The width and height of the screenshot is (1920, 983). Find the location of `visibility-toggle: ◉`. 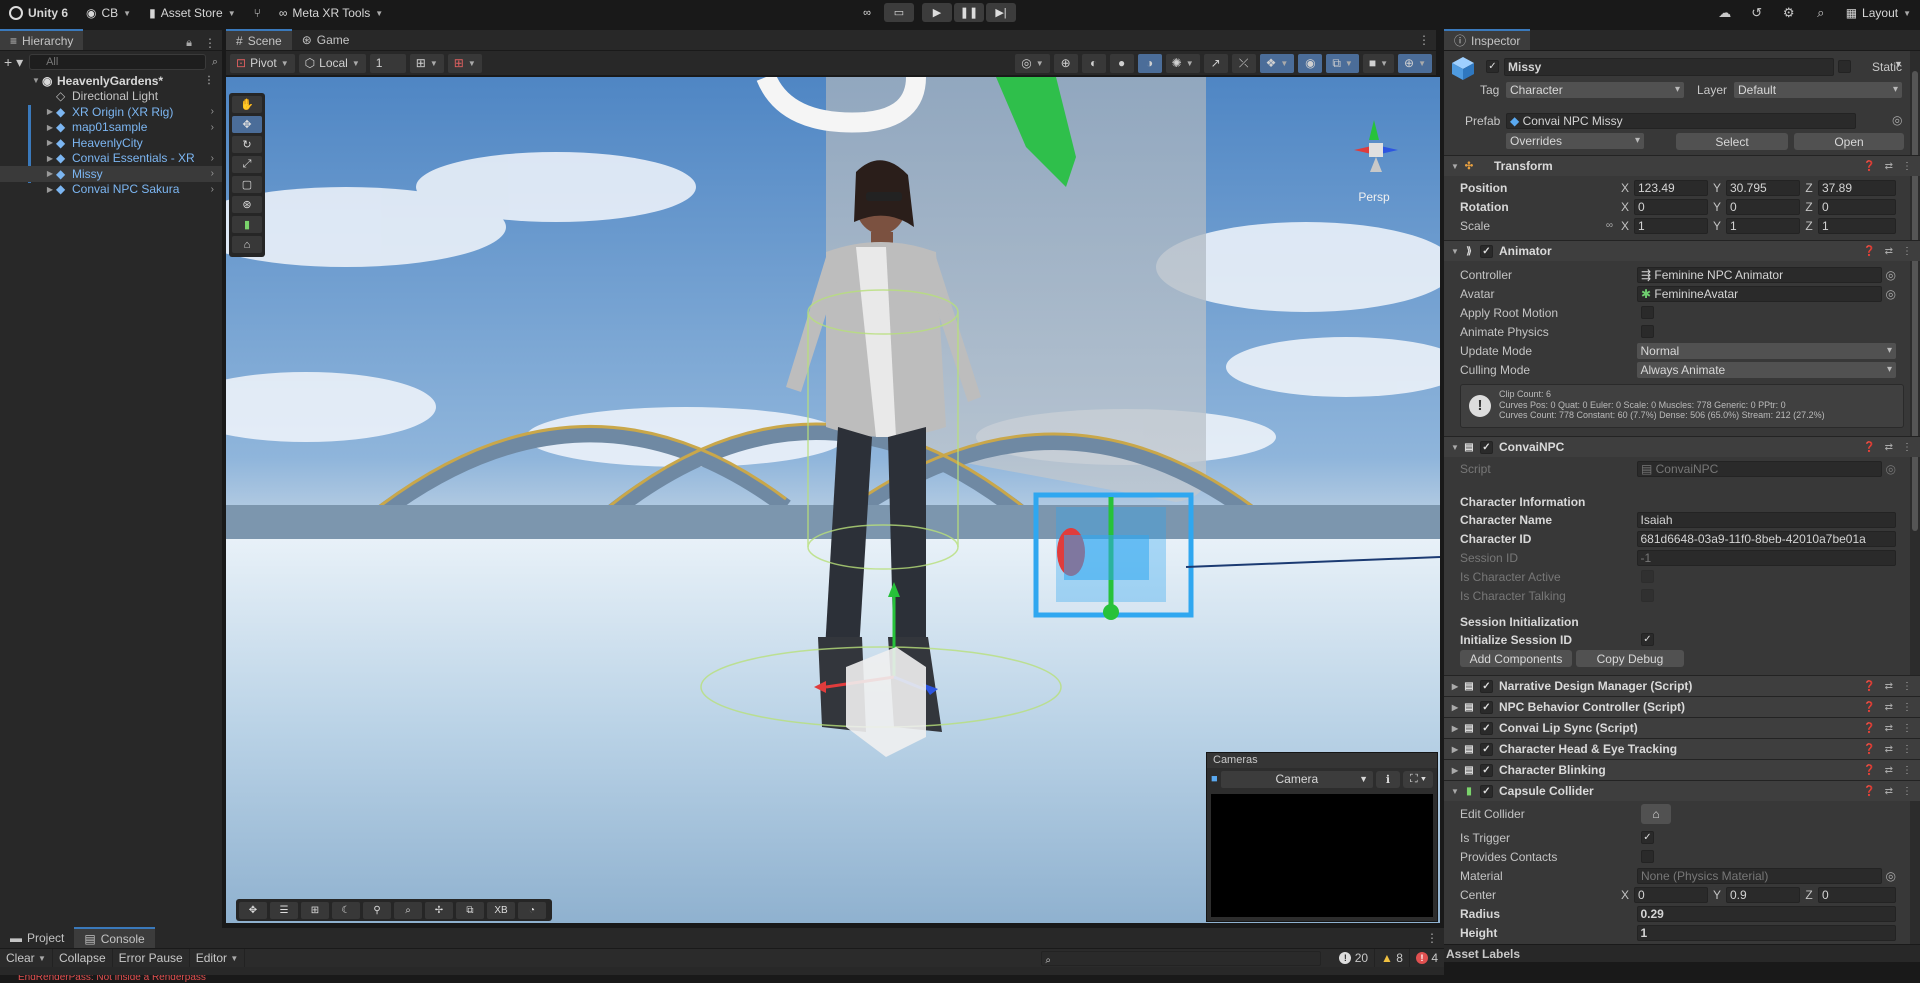

visibility-toggle: ◉ is located at coordinates (1310, 63).